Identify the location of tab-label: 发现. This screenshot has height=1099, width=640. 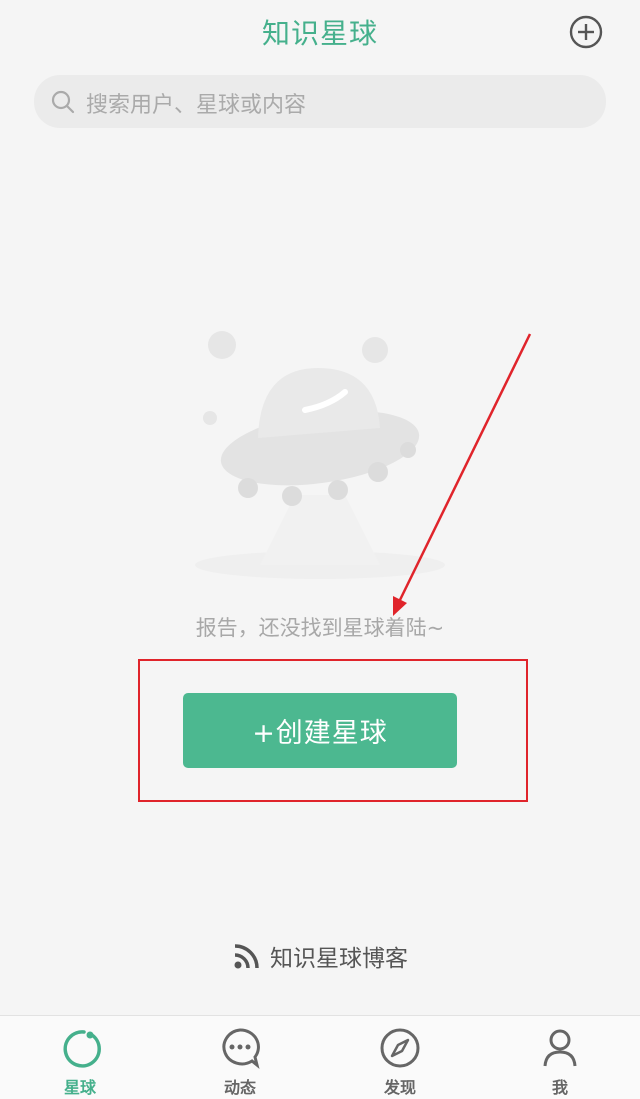
(399, 1087).